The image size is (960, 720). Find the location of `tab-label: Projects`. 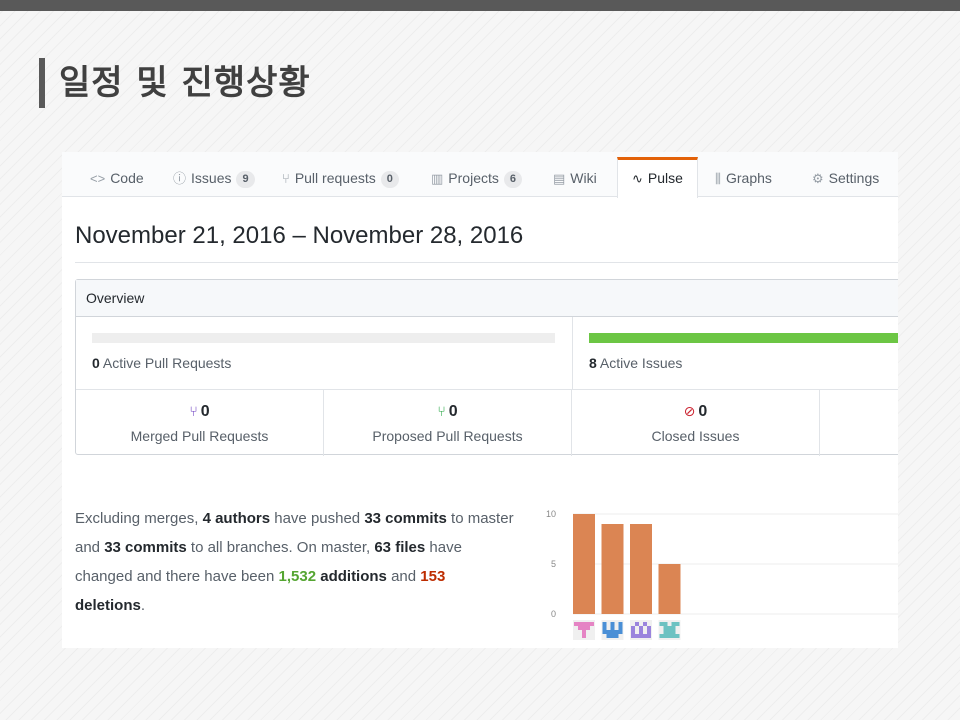

tab-label: Projects is located at coordinates (473, 178).